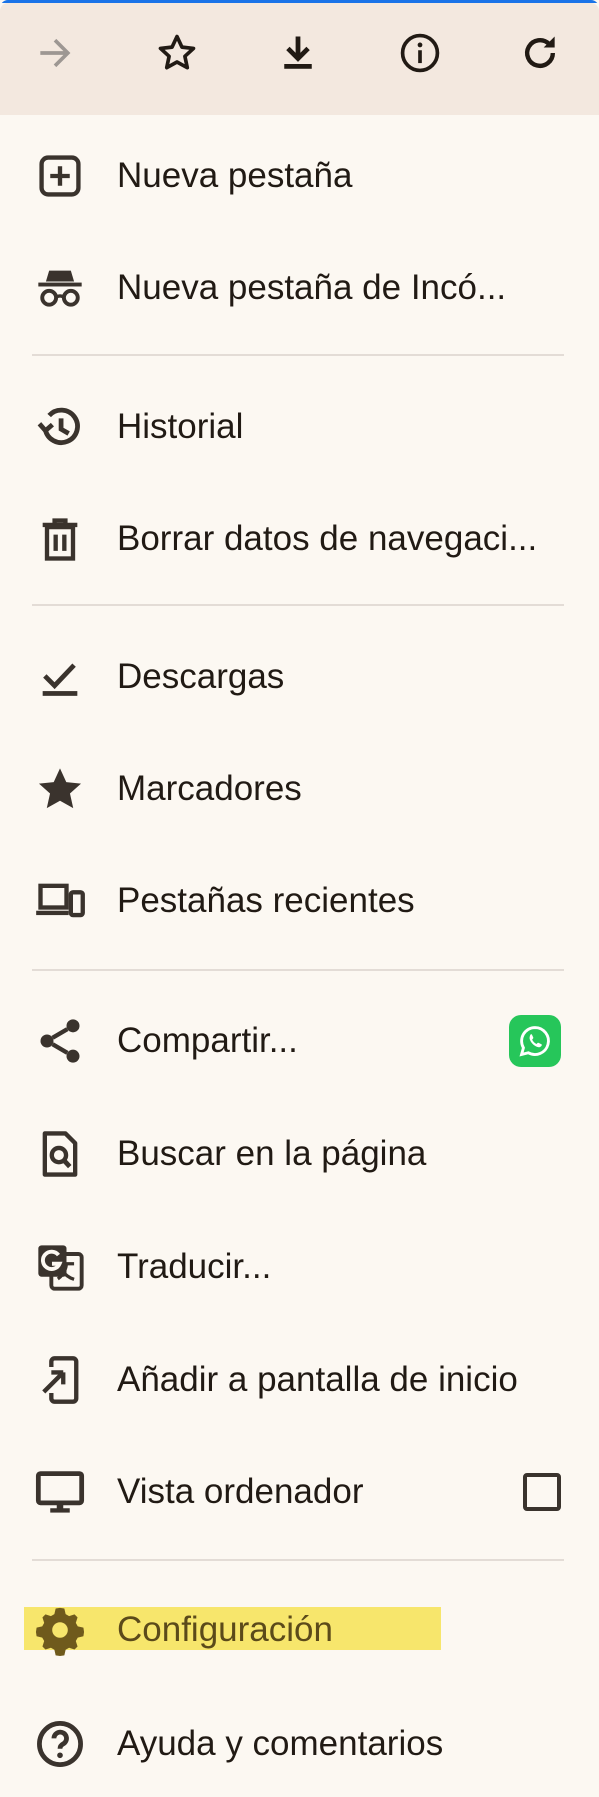 Image resolution: width=599 pixels, height=1797 pixels. Describe the element at coordinates (266, 900) in the screenshot. I see `menu-item-label: Pestañas recientes` at that location.